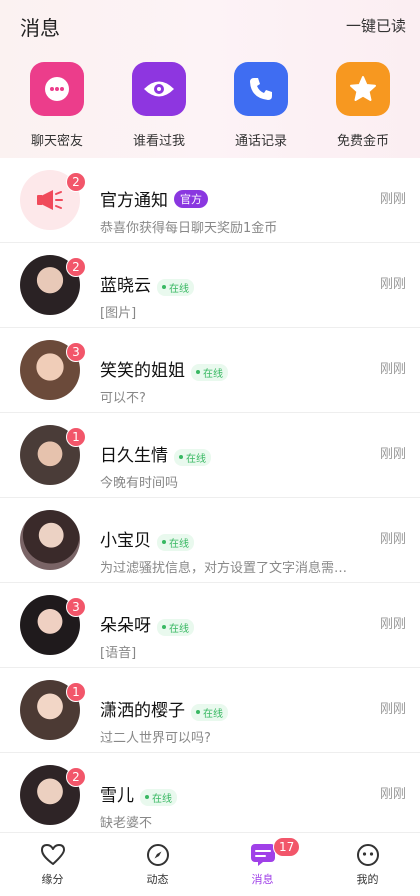 The height and width of the screenshot is (896, 420). What do you see at coordinates (210, 25) in the screenshot?
I see `header: 消息 一键已读` at bounding box center [210, 25].